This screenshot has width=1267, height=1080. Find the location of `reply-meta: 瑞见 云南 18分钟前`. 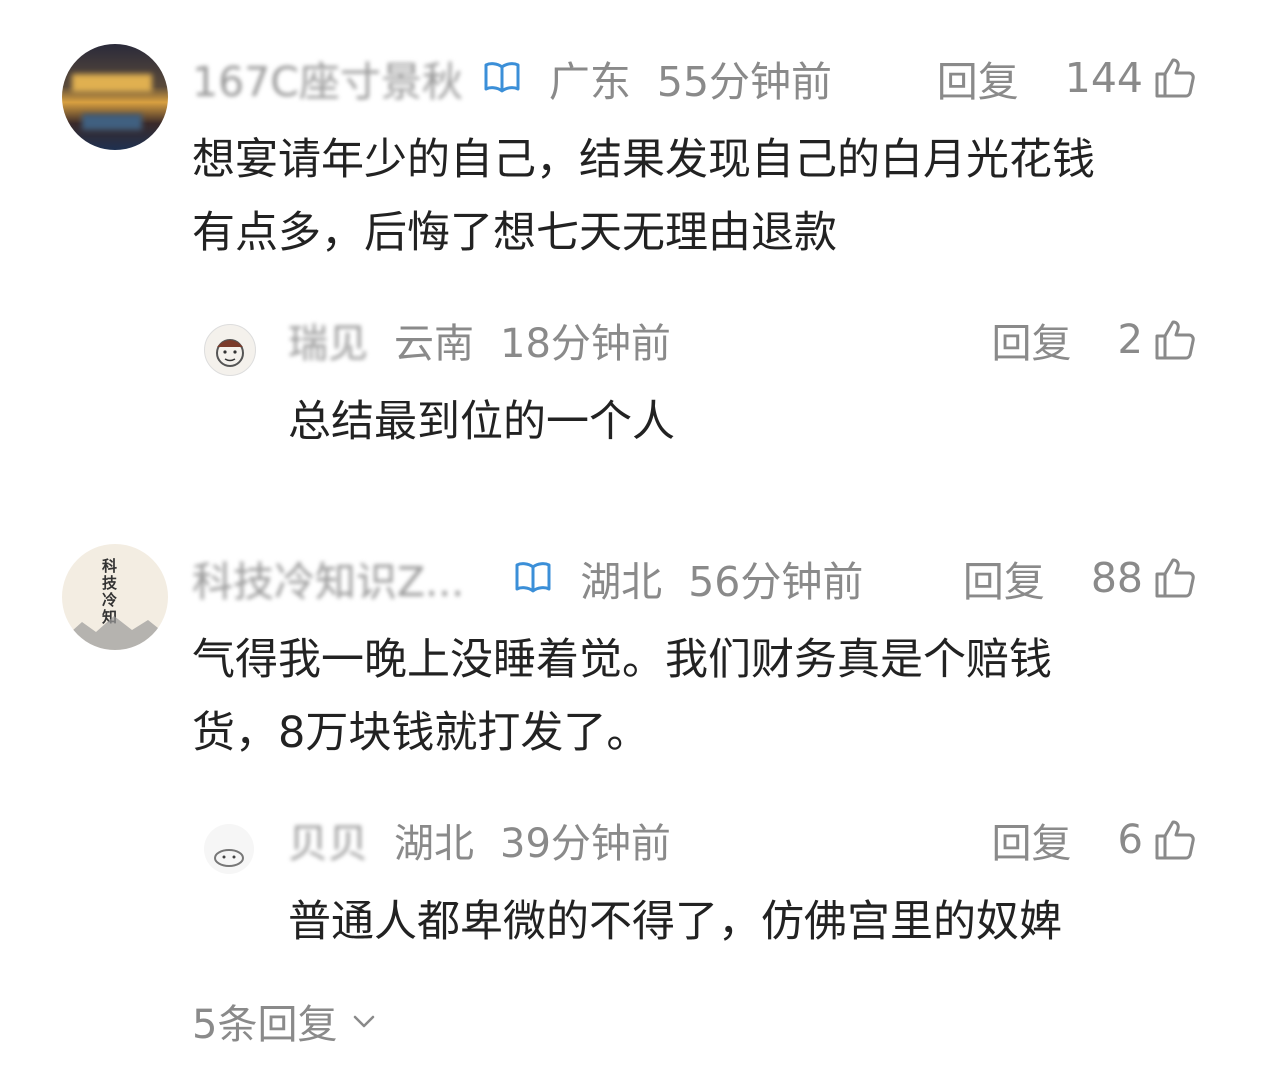

reply-meta: 瑞见 云南 18分钟前 is located at coordinates (479, 340).